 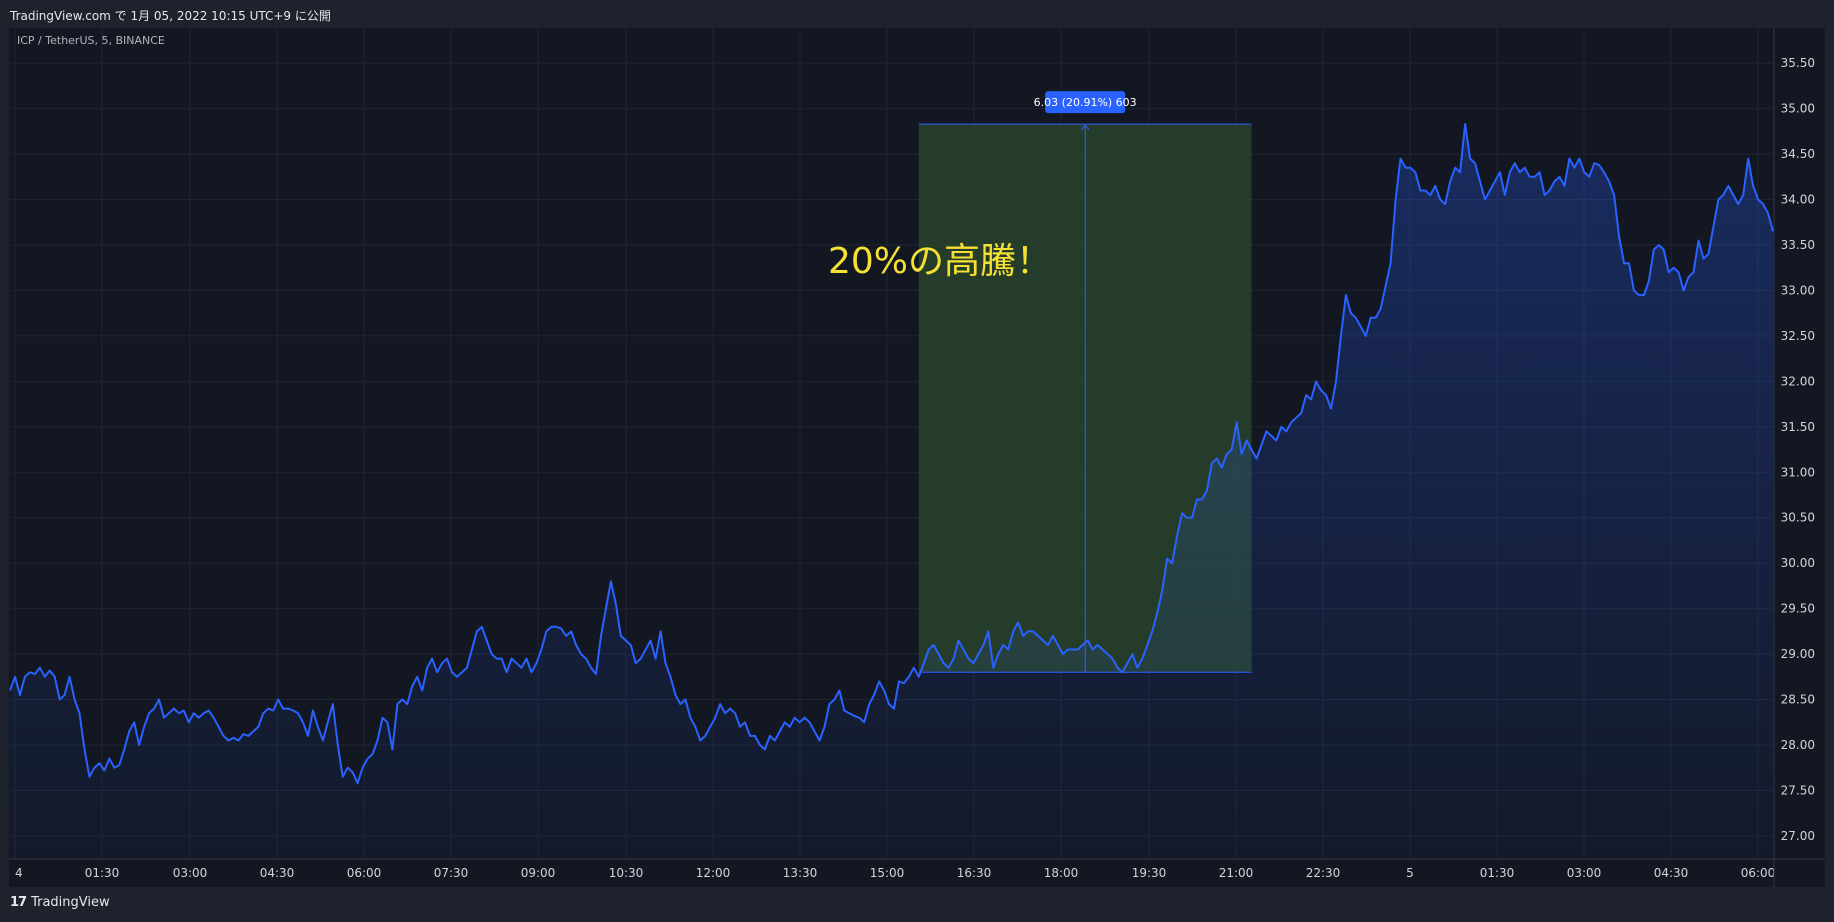 I want to click on x-tick-label: 21:00, so click(x=1236, y=873).